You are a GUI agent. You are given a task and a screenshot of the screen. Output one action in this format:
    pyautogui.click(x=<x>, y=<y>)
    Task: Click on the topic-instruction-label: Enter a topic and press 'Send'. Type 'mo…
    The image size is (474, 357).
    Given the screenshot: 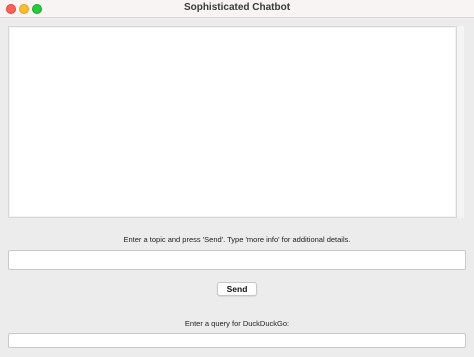 What is the action you would take?
    pyautogui.click(x=237, y=239)
    